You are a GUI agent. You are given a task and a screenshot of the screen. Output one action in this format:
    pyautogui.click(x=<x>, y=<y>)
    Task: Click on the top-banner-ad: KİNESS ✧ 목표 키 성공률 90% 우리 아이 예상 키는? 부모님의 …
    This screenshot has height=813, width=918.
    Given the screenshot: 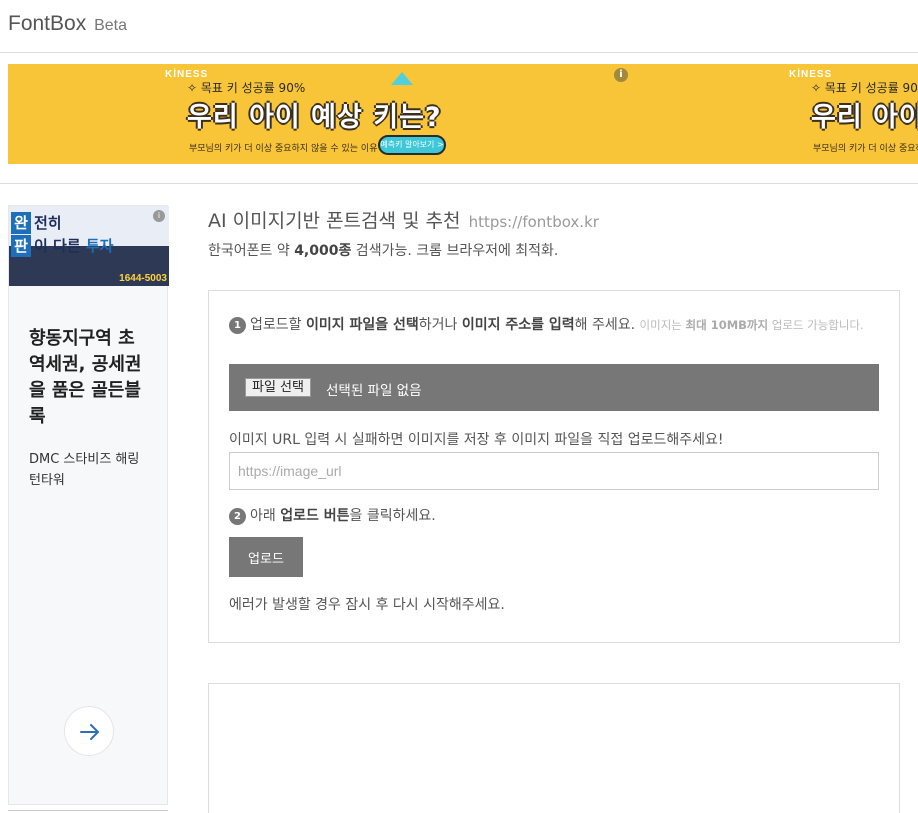 What is the action you would take?
    pyautogui.click(x=463, y=114)
    